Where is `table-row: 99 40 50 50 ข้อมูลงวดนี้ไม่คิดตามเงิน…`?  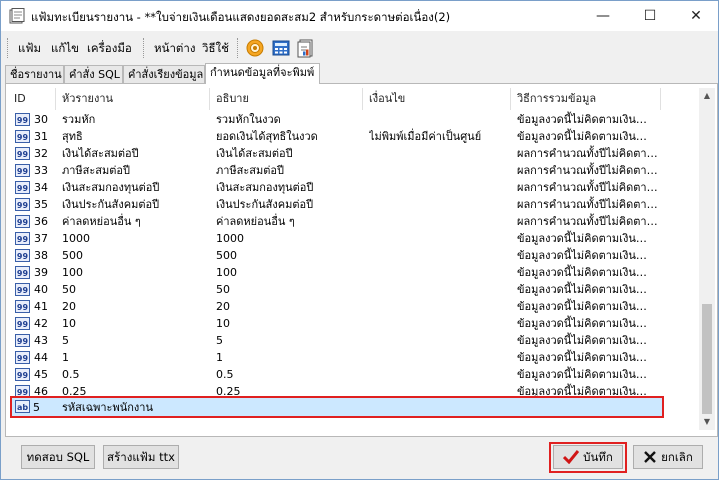
table-row: 99 40 50 50 ข้อมูลงวดนี้ไม่คิดตามเงิน… is located at coordinates (333, 289).